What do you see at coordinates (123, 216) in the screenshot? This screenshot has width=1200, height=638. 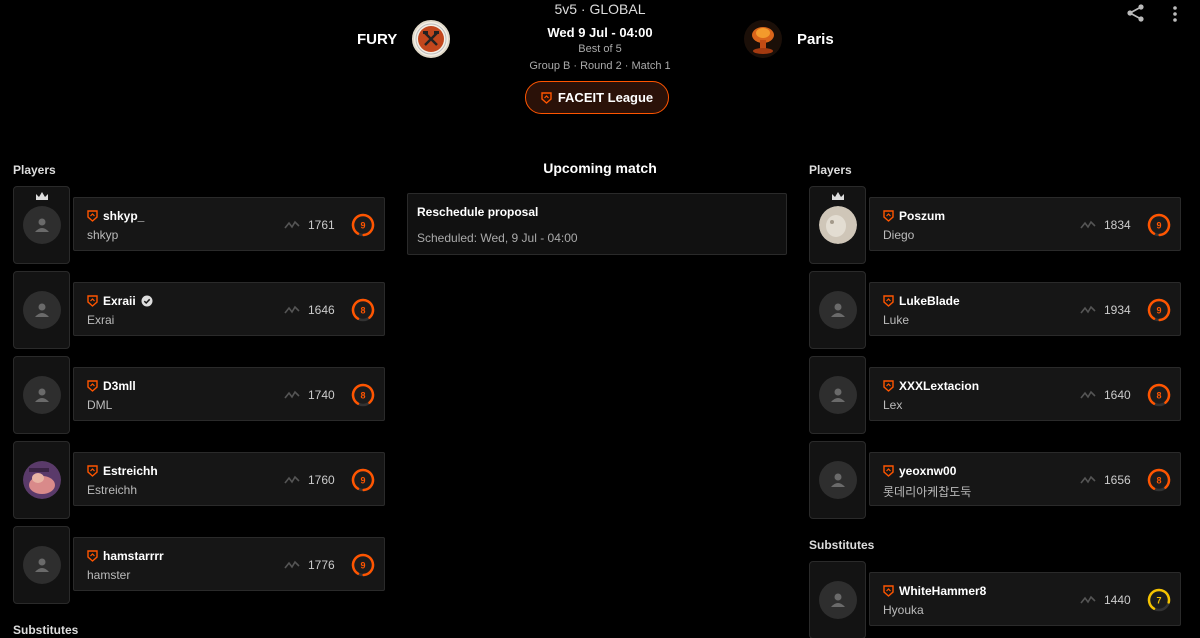 I see `player-nickname: shkyp_` at bounding box center [123, 216].